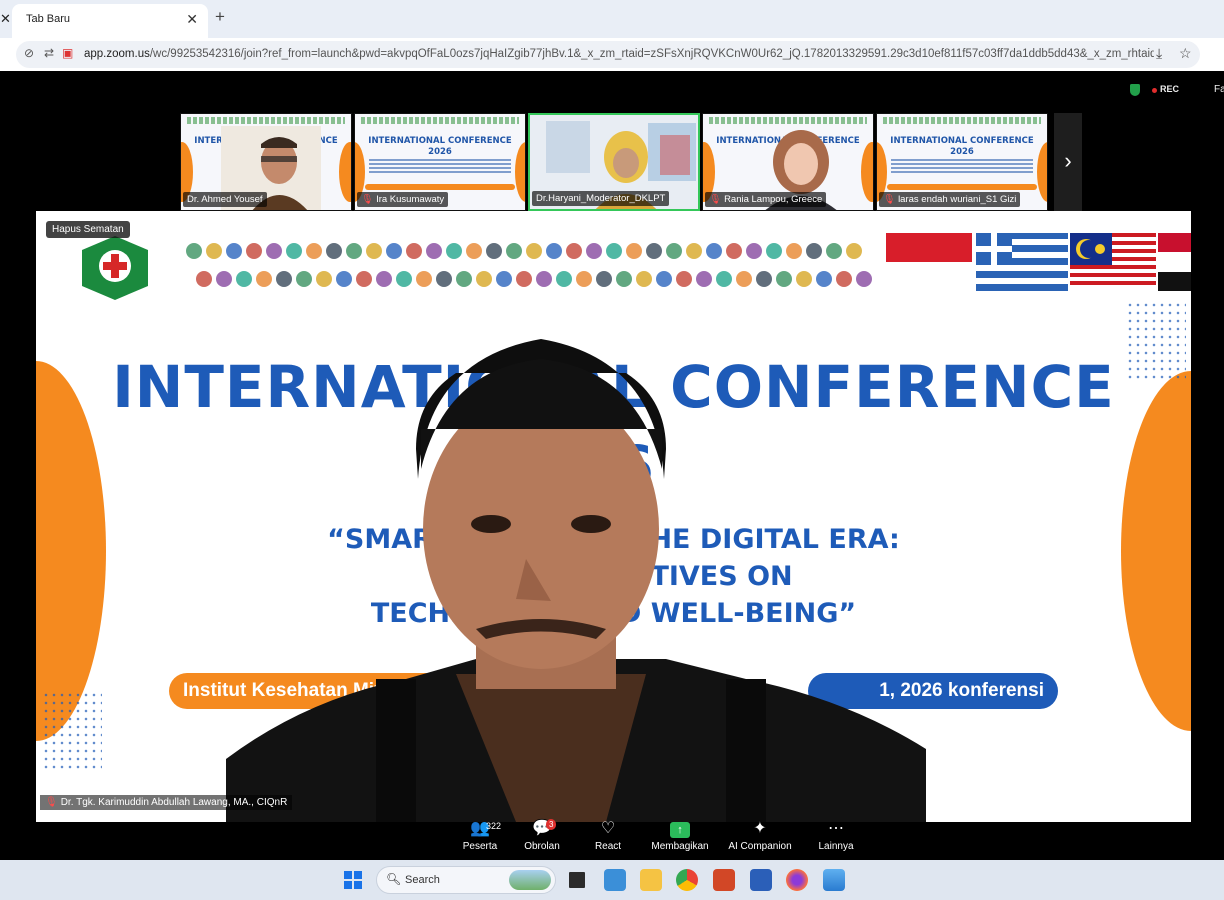 This screenshot has width=1224, height=900. Describe the element at coordinates (110, 21) in the screenshot. I see `browser-tab: Tab Baru ✕` at that location.